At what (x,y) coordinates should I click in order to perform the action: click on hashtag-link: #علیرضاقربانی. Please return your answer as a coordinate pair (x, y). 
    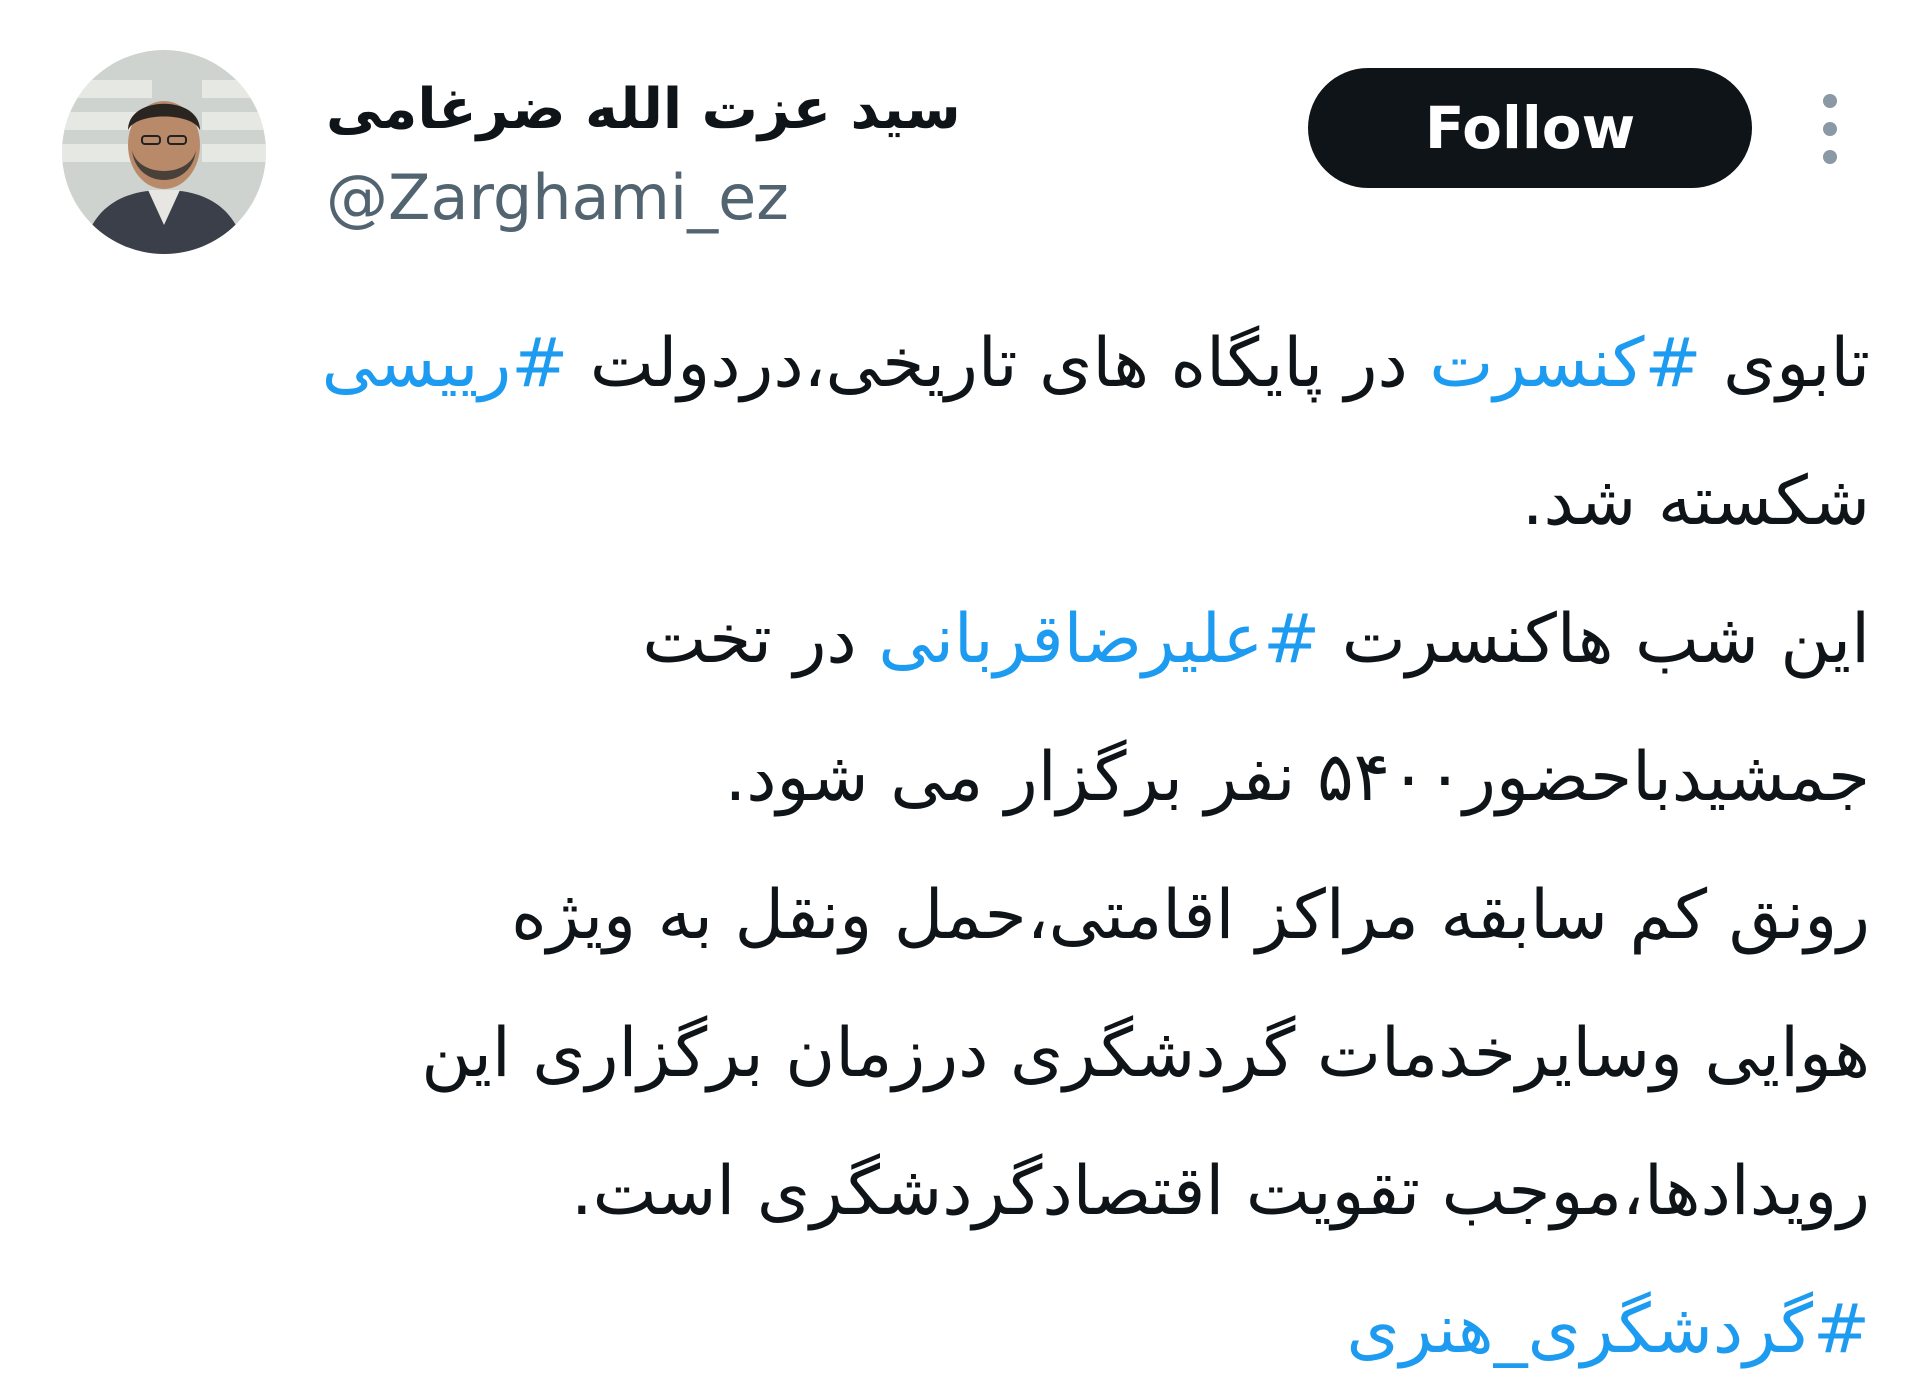
    Looking at the image, I should click on (1099, 639).